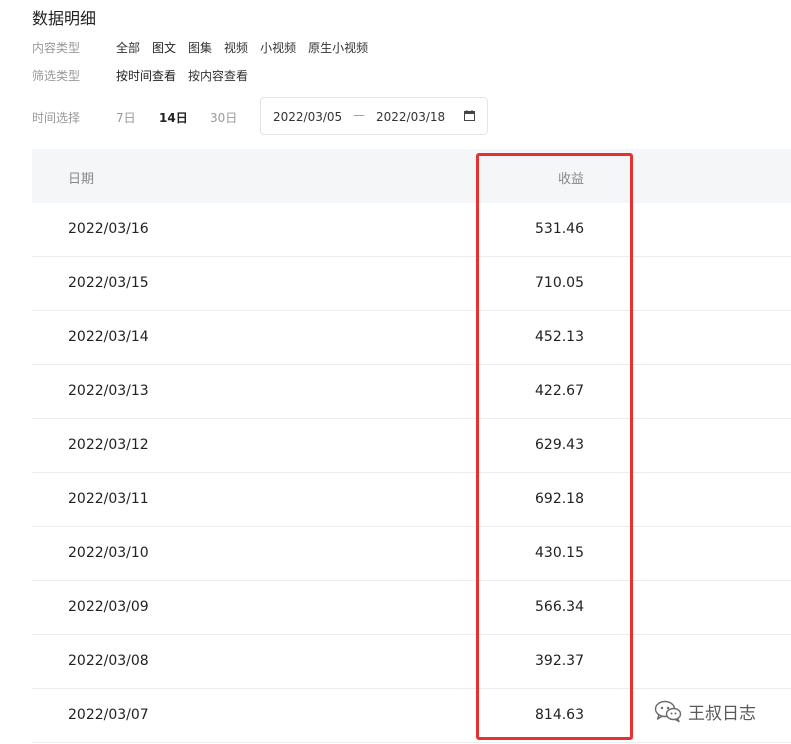 This screenshot has height=744, width=791. Describe the element at coordinates (126, 117) in the screenshot. I see `time-option-7d: 7日` at that location.